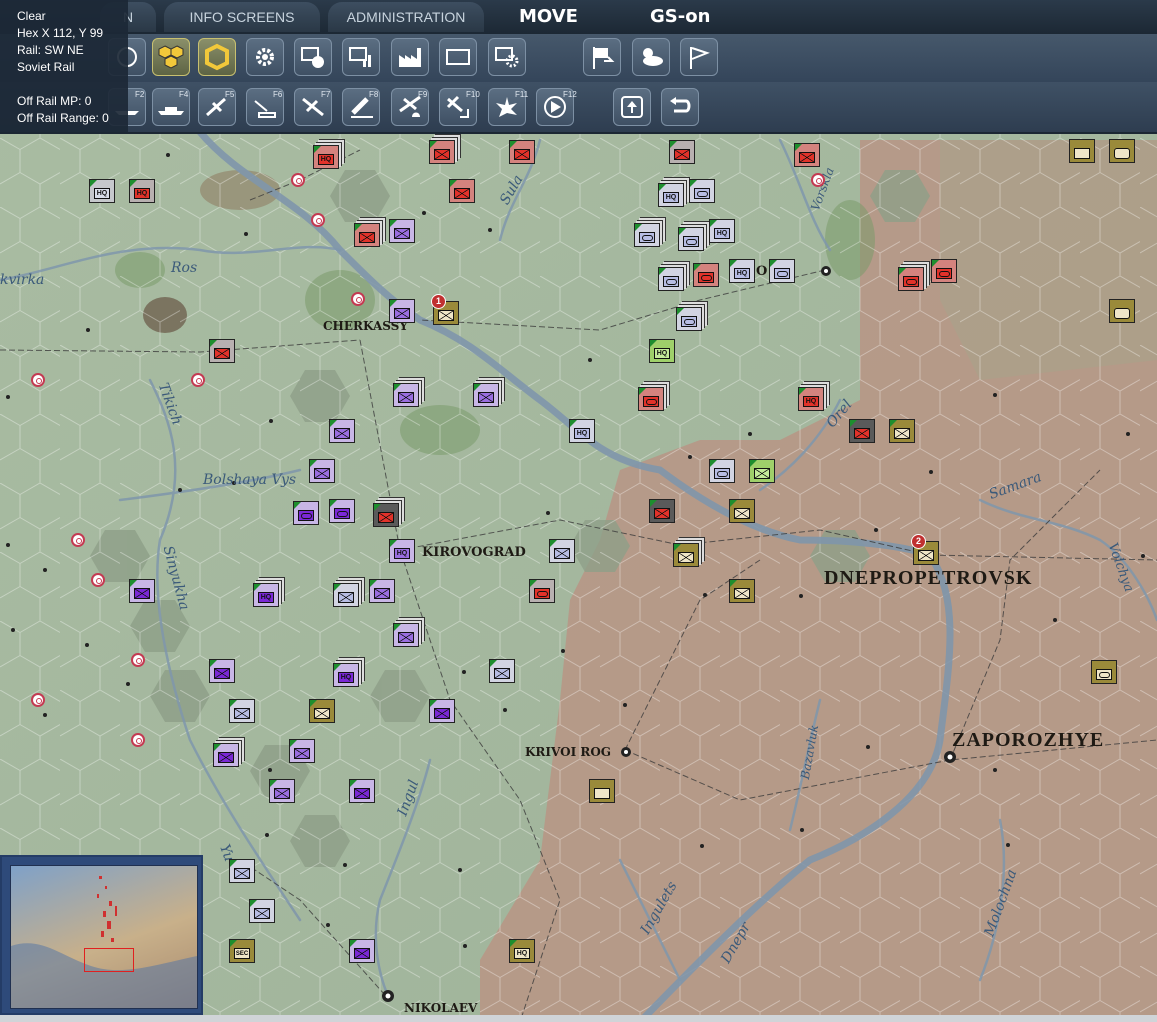 Image resolution: width=1157 pixels, height=1022 pixels. Describe the element at coordinates (458, 57) in the screenshot. I see `rectangle-icon` at that location.